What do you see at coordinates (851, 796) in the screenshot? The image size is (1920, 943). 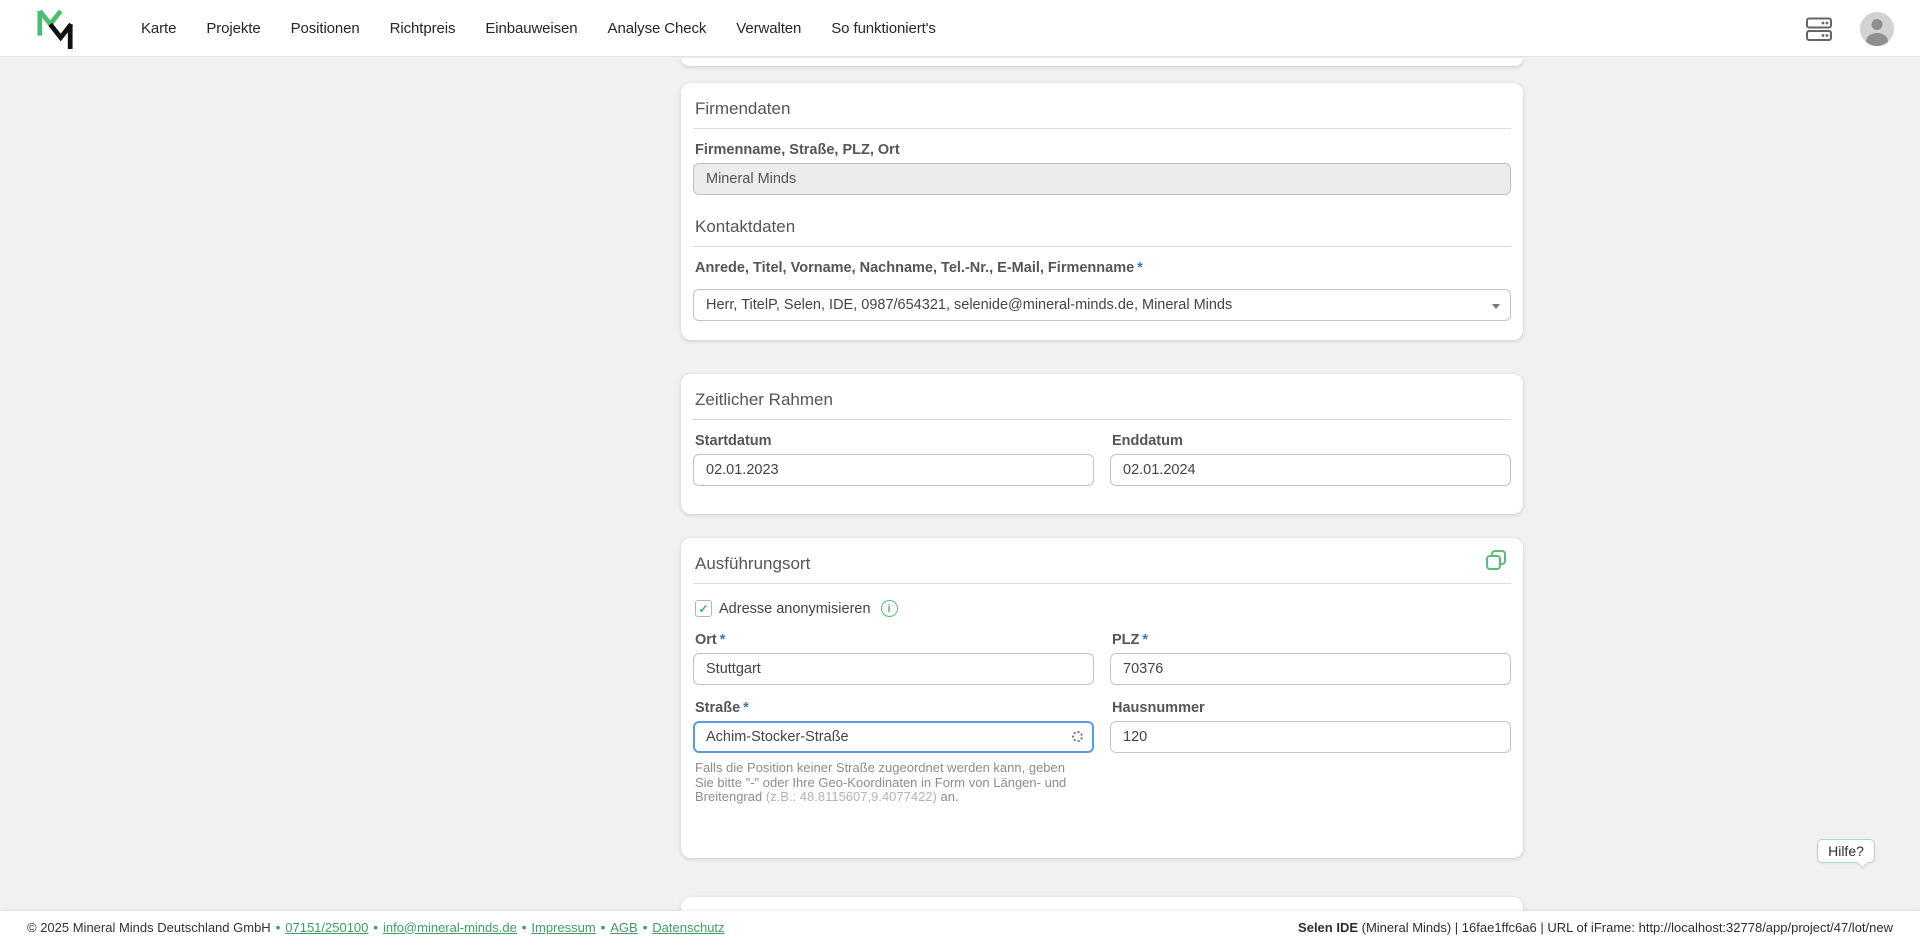 I see `street-help-coordinates: (z.B.: 48.8115607,9.4077422)` at bounding box center [851, 796].